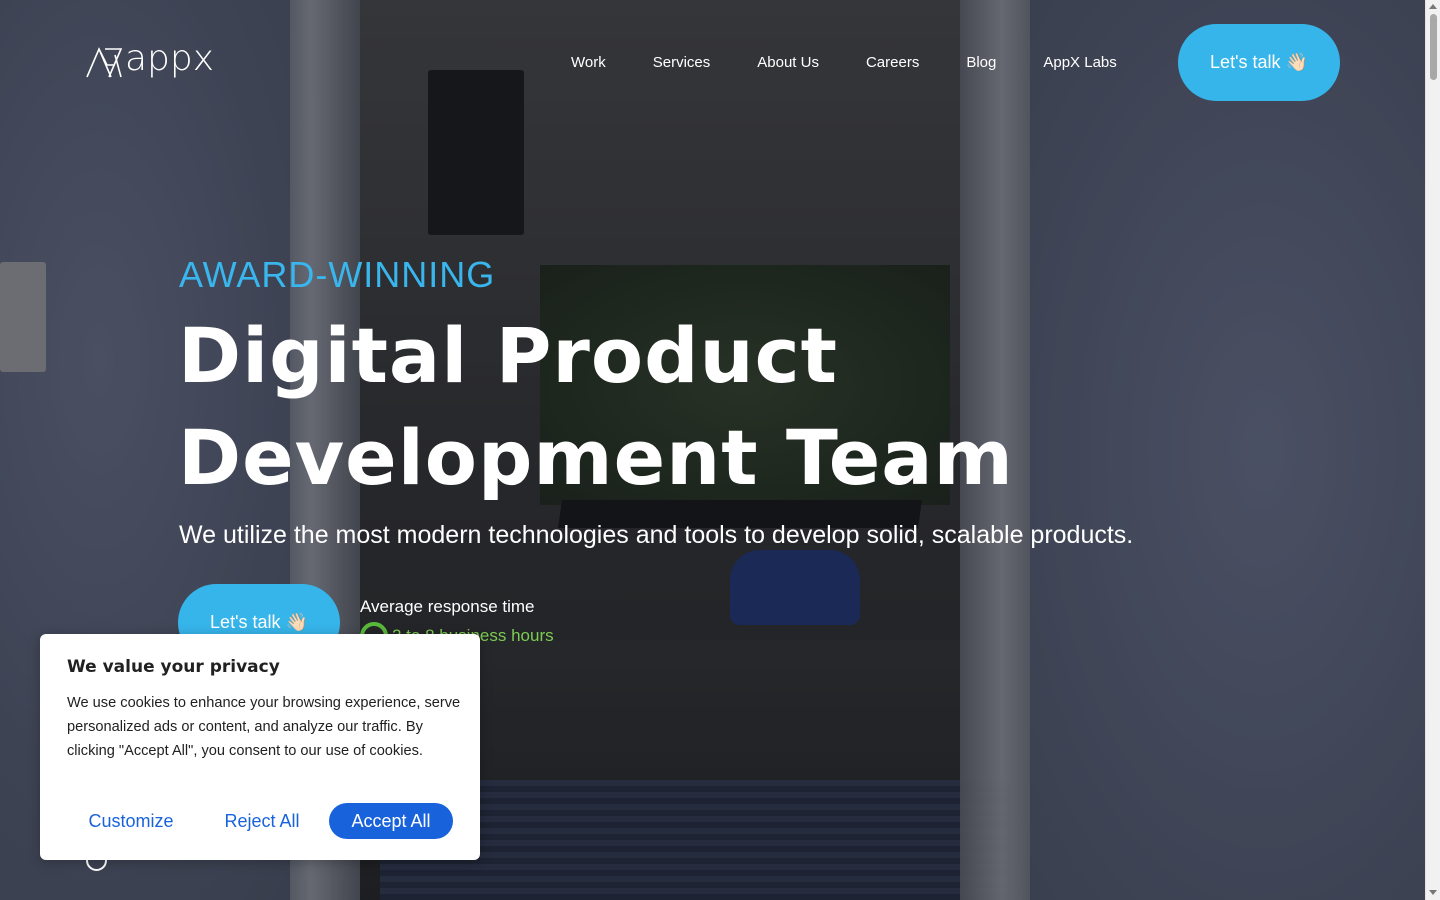  Describe the element at coordinates (892, 63) in the screenshot. I see `nav-item-careers: Careers` at that location.